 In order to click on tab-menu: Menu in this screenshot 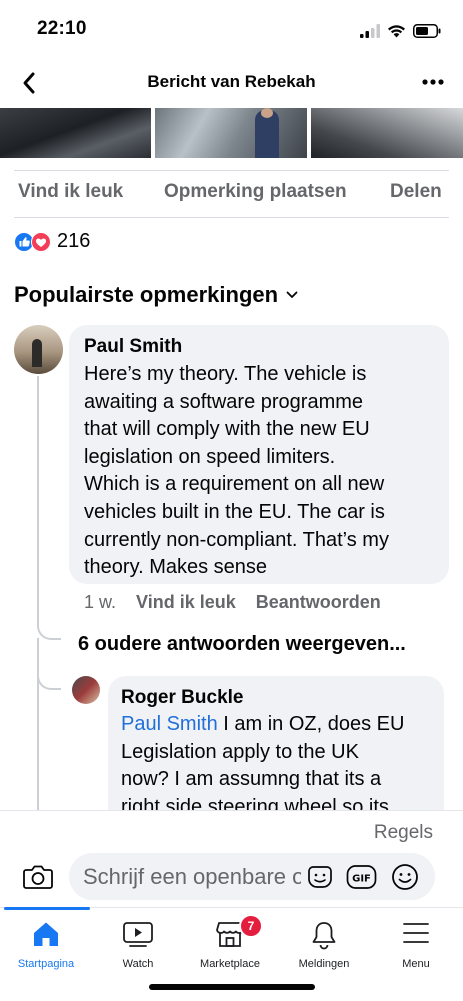, I will do `click(416, 943)`.